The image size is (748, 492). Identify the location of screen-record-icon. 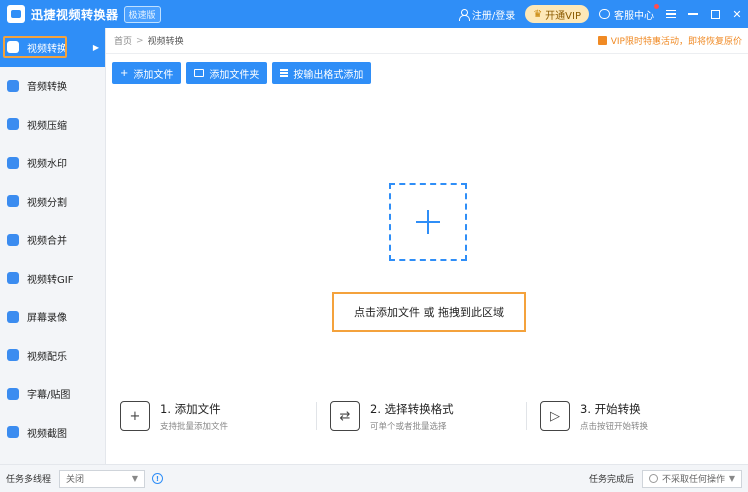
(13, 316).